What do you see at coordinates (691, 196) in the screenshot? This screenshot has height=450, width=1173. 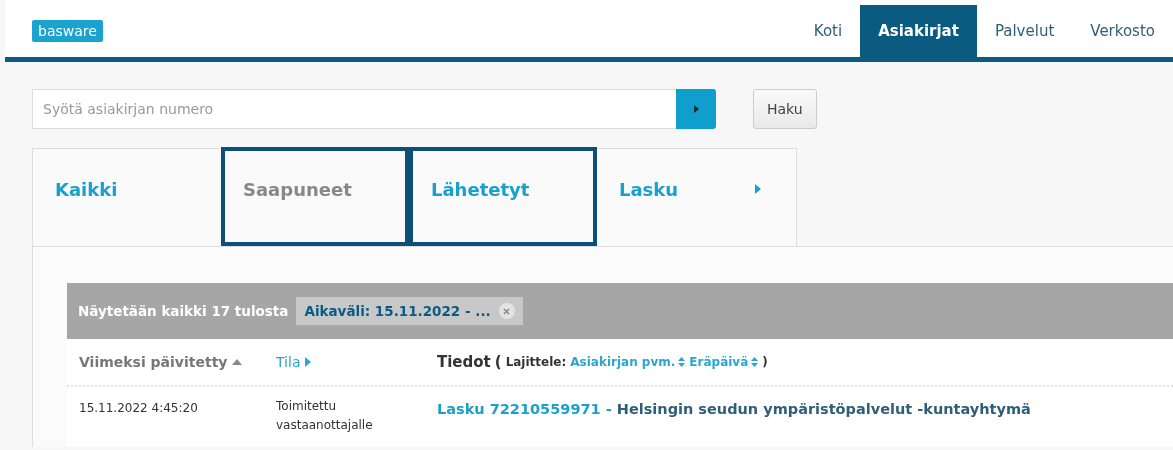 I see `document-tab: Lasku` at bounding box center [691, 196].